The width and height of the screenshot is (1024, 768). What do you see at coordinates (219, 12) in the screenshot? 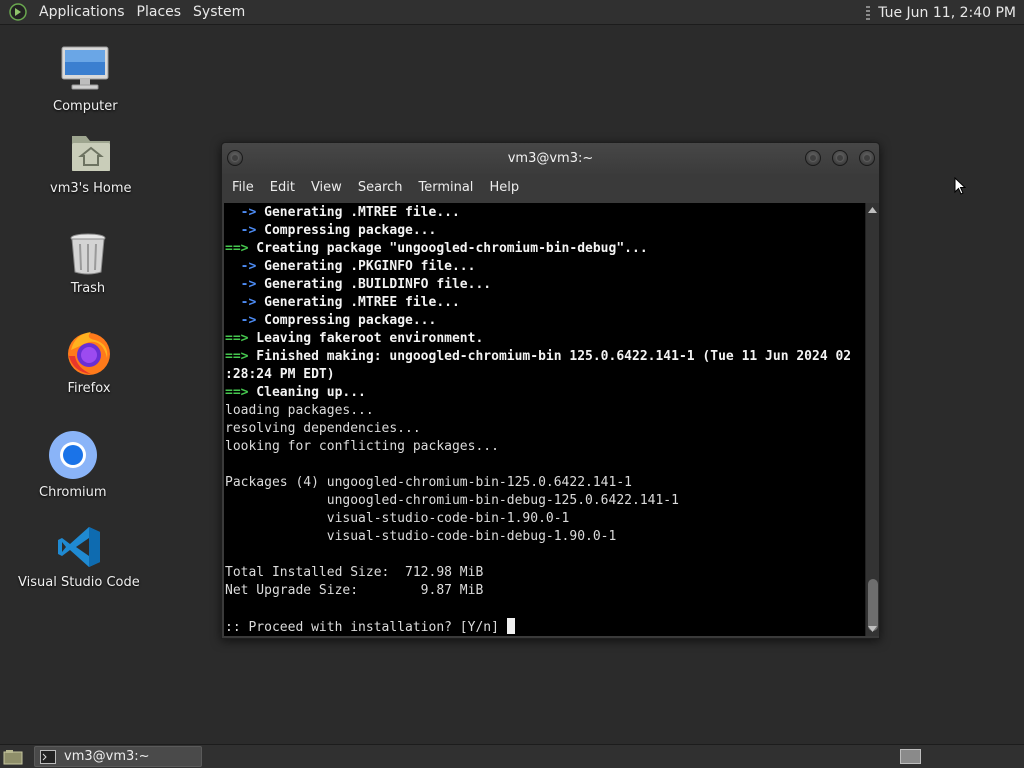
I see `system-menu: System` at bounding box center [219, 12].